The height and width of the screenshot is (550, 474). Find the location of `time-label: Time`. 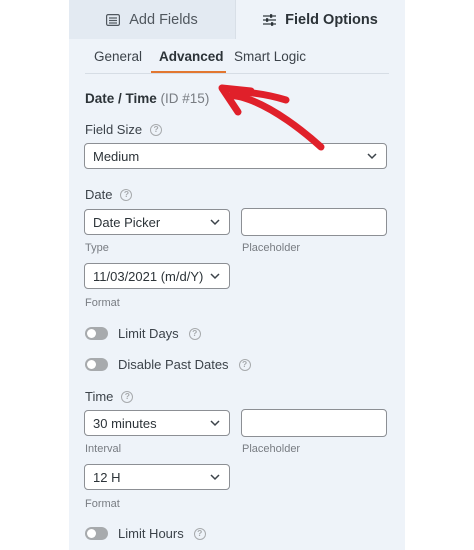

time-label: Time is located at coordinates (99, 396).